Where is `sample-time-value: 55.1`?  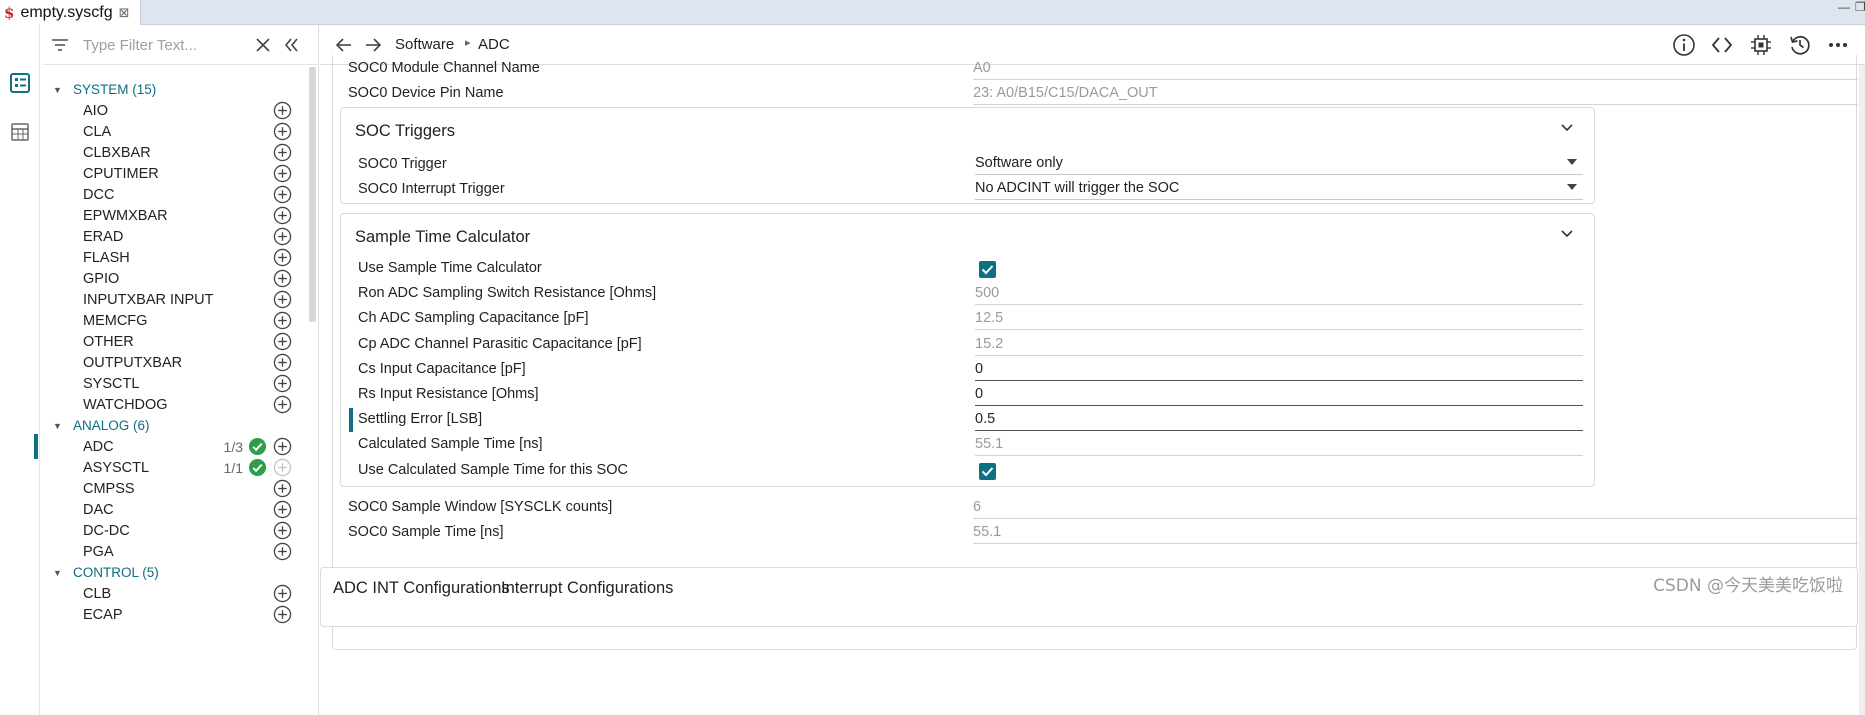 sample-time-value: 55.1 is located at coordinates (1415, 534).